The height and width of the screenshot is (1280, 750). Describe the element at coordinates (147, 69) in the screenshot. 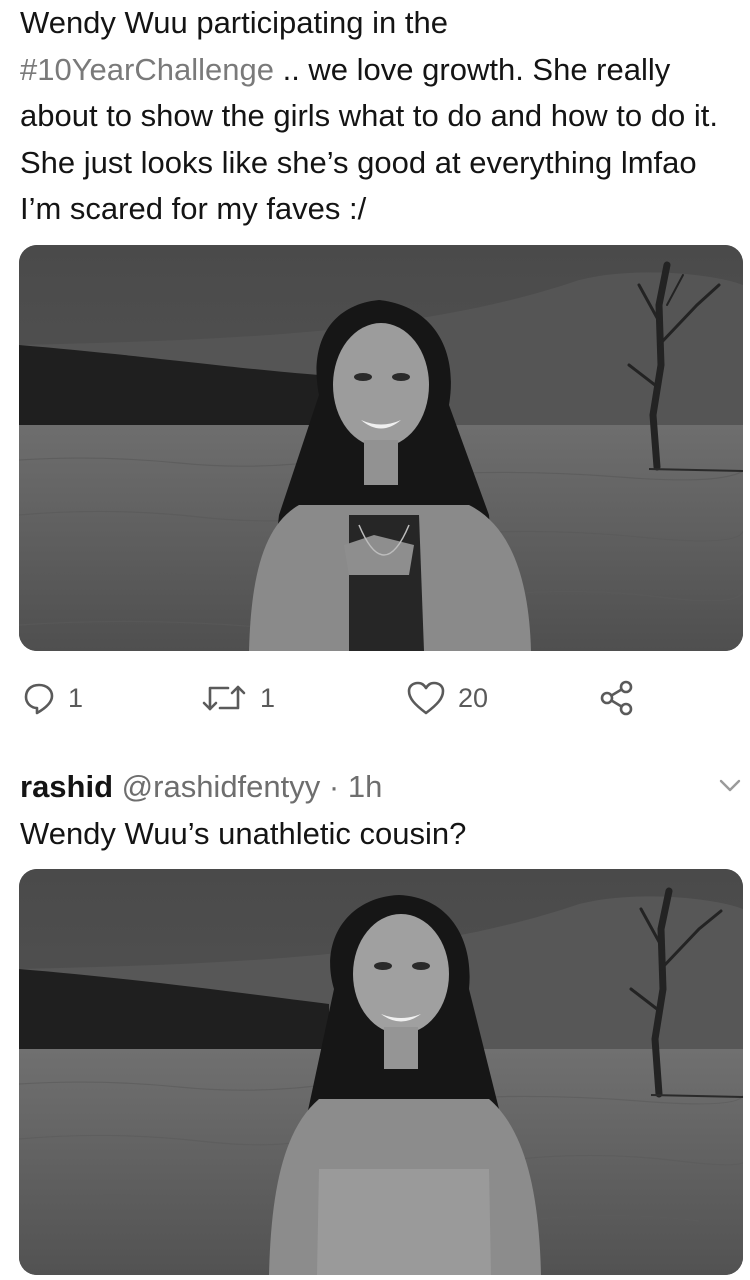

I see `hashtag-link: #10YearChallenge` at that location.